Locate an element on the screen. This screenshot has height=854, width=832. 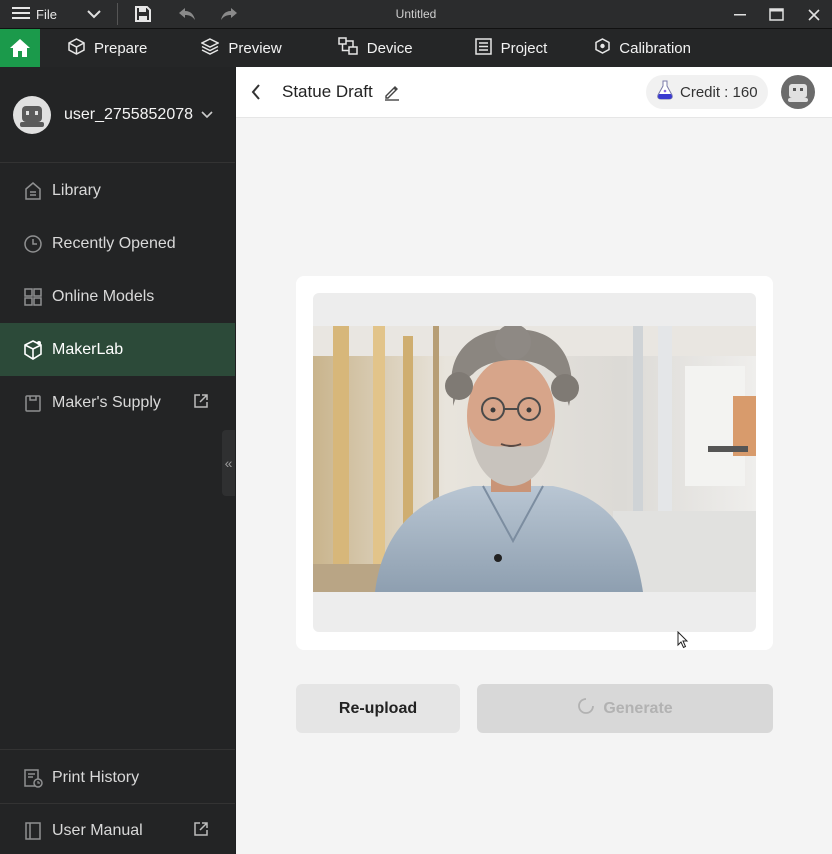
generate-button: Generate is located at coordinates (625, 708).